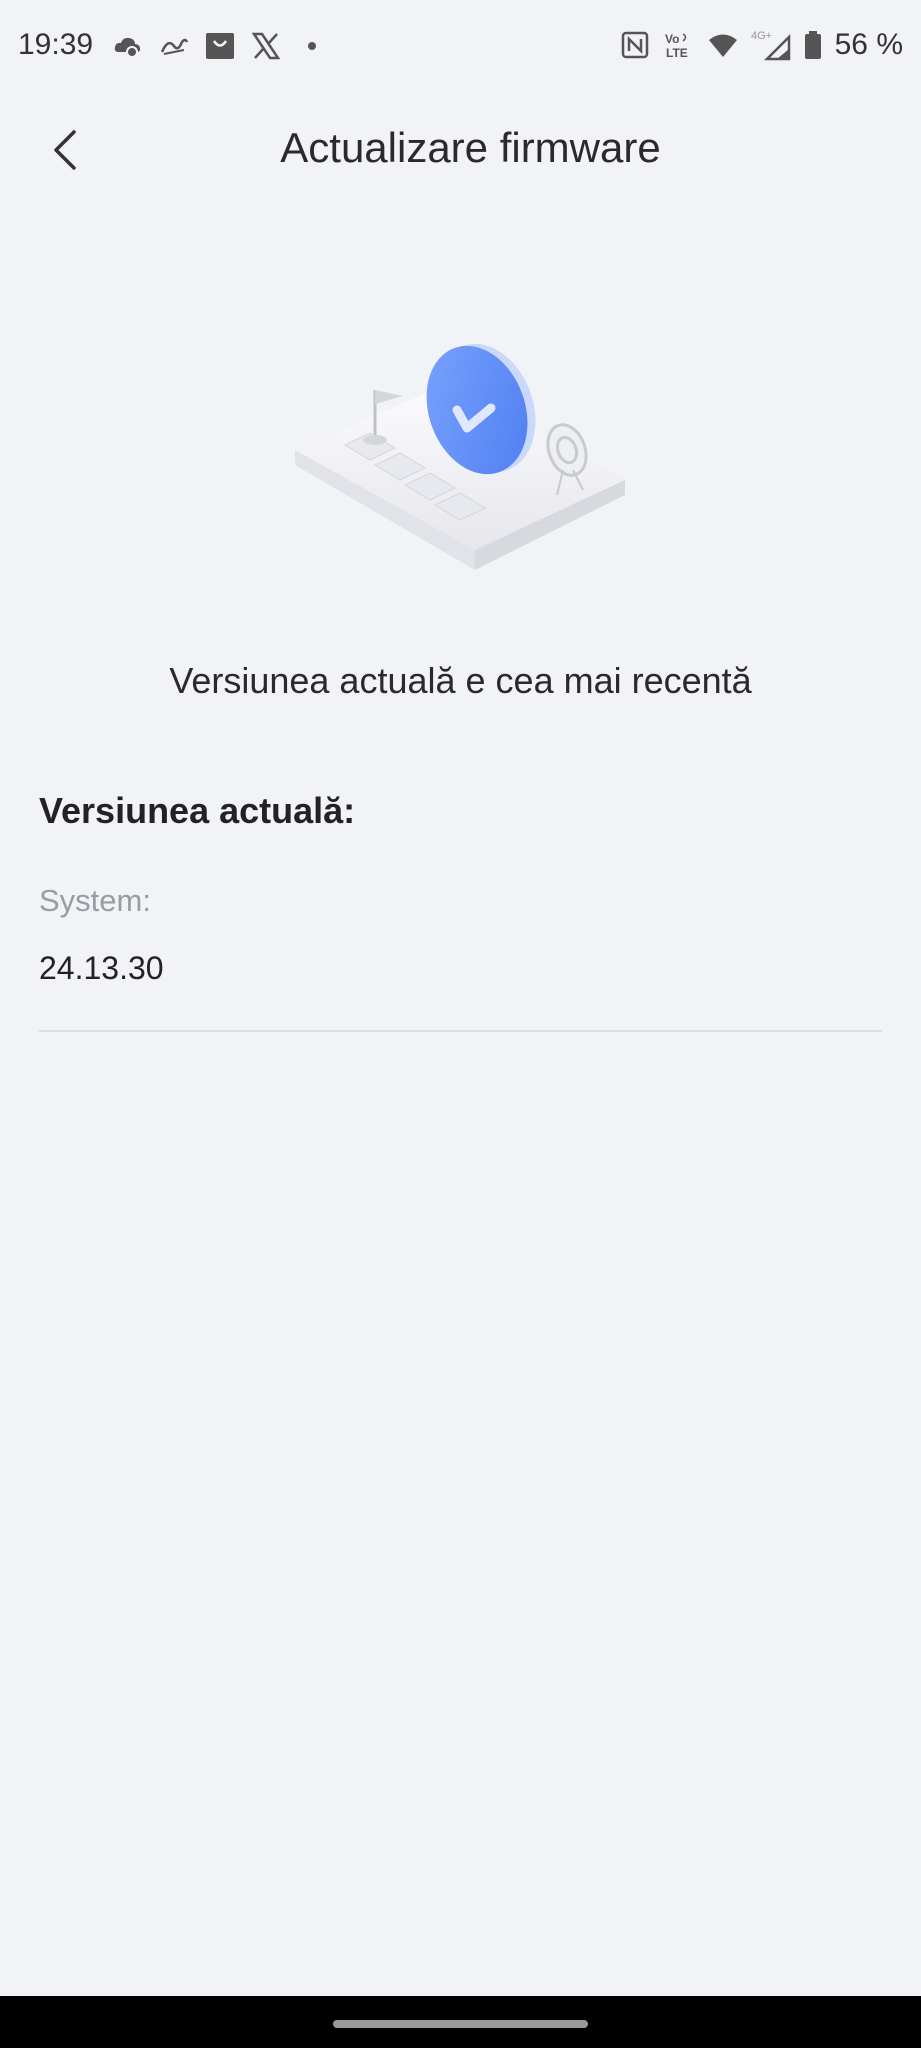 The width and height of the screenshot is (921, 2048). What do you see at coordinates (127, 47) in the screenshot?
I see `cloud-app-icon` at bounding box center [127, 47].